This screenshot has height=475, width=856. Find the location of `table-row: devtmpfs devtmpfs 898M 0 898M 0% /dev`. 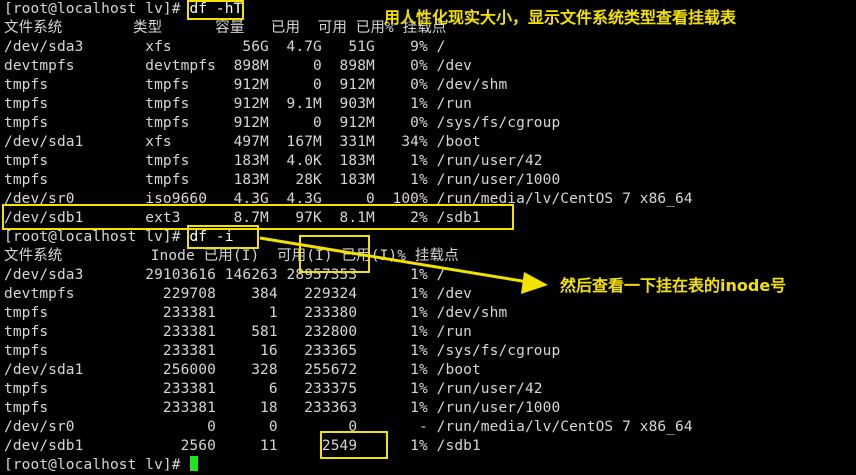

table-row: devtmpfs devtmpfs 898M 0 898M 0% /dev is located at coordinates (238, 66).